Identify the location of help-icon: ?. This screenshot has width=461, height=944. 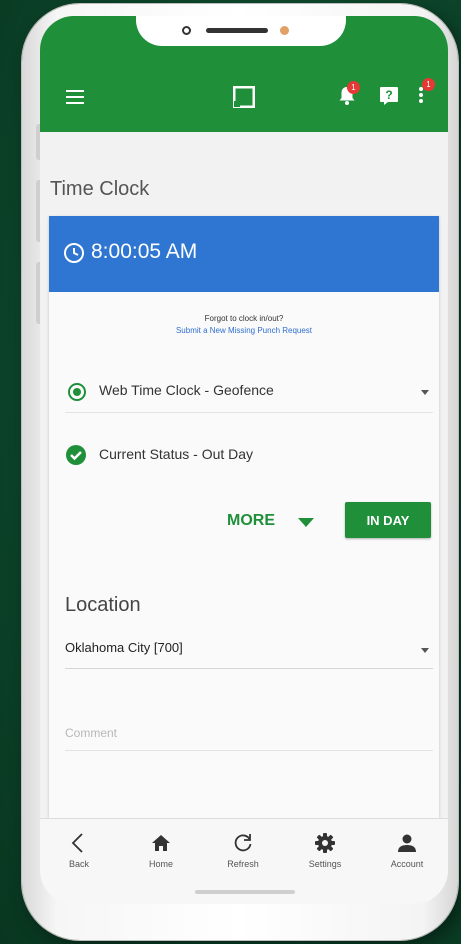
(389, 96).